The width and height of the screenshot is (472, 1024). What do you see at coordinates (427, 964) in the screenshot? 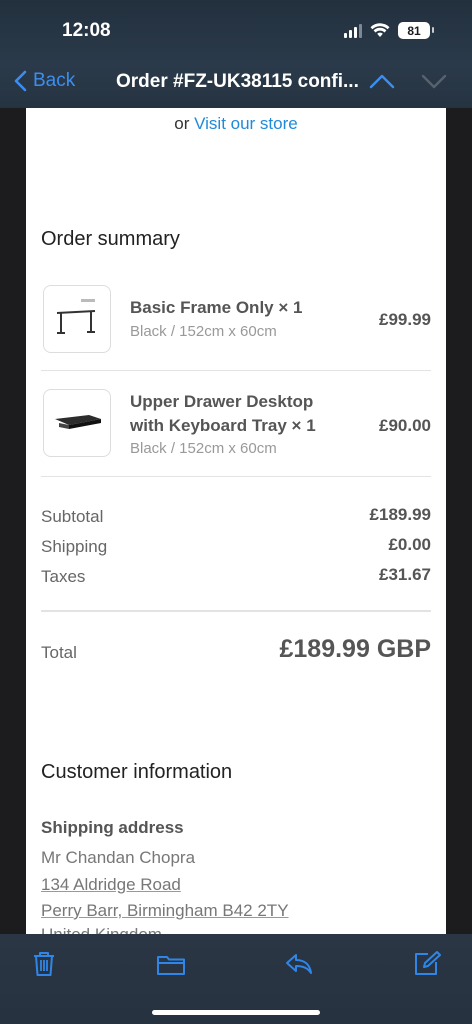
I see `compose-icon` at bounding box center [427, 964].